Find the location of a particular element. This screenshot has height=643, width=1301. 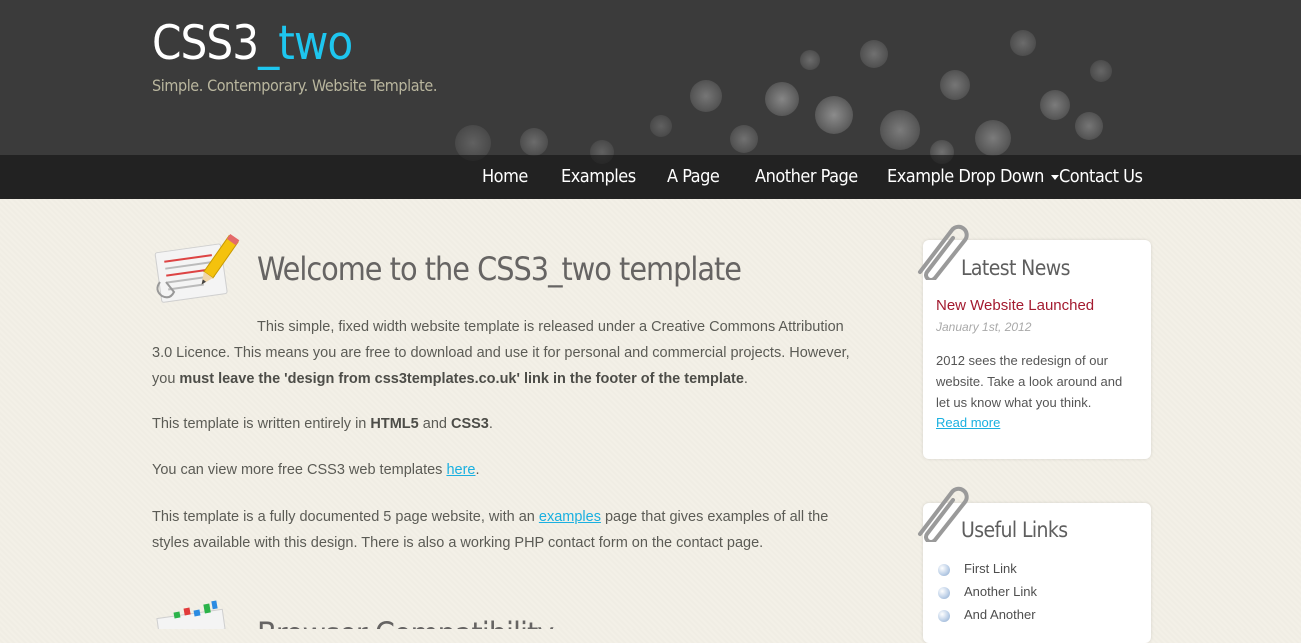

and-text: and is located at coordinates (434, 424).